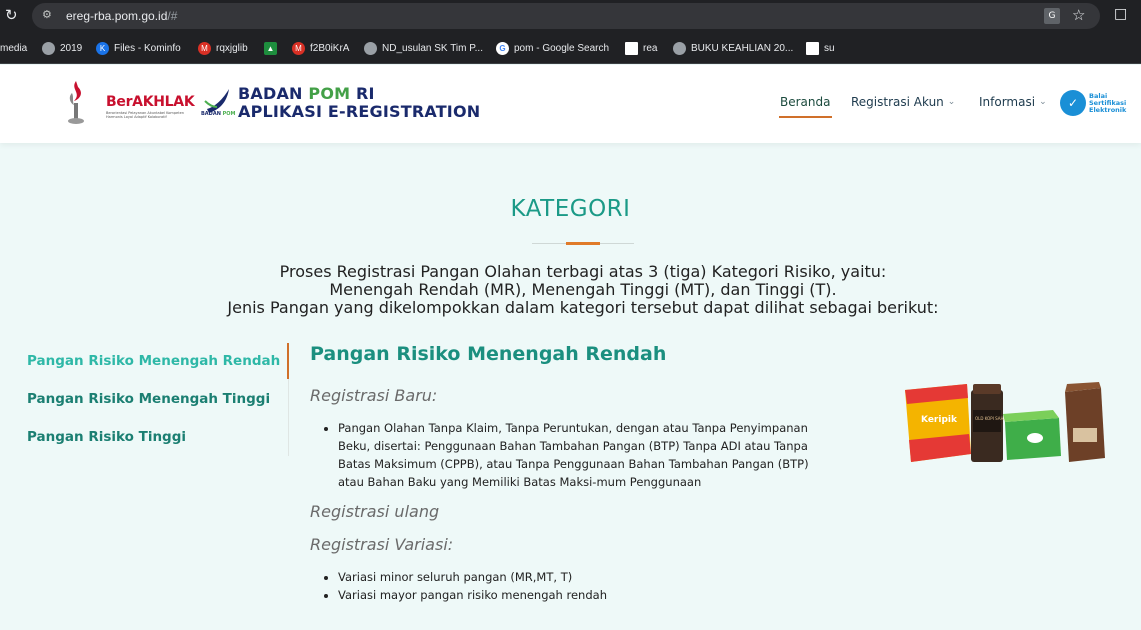 The height and width of the screenshot is (630, 1141). I want to click on bookmark-pom-google: Gpom - Google Search, so click(552, 48).